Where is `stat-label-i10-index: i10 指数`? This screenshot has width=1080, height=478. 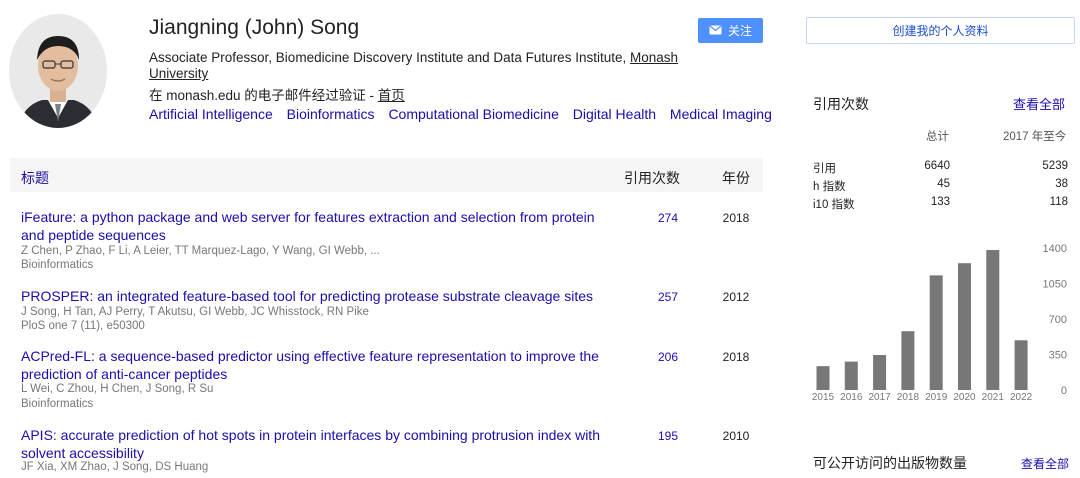
stat-label-i10-index: i10 指数 is located at coordinates (834, 205).